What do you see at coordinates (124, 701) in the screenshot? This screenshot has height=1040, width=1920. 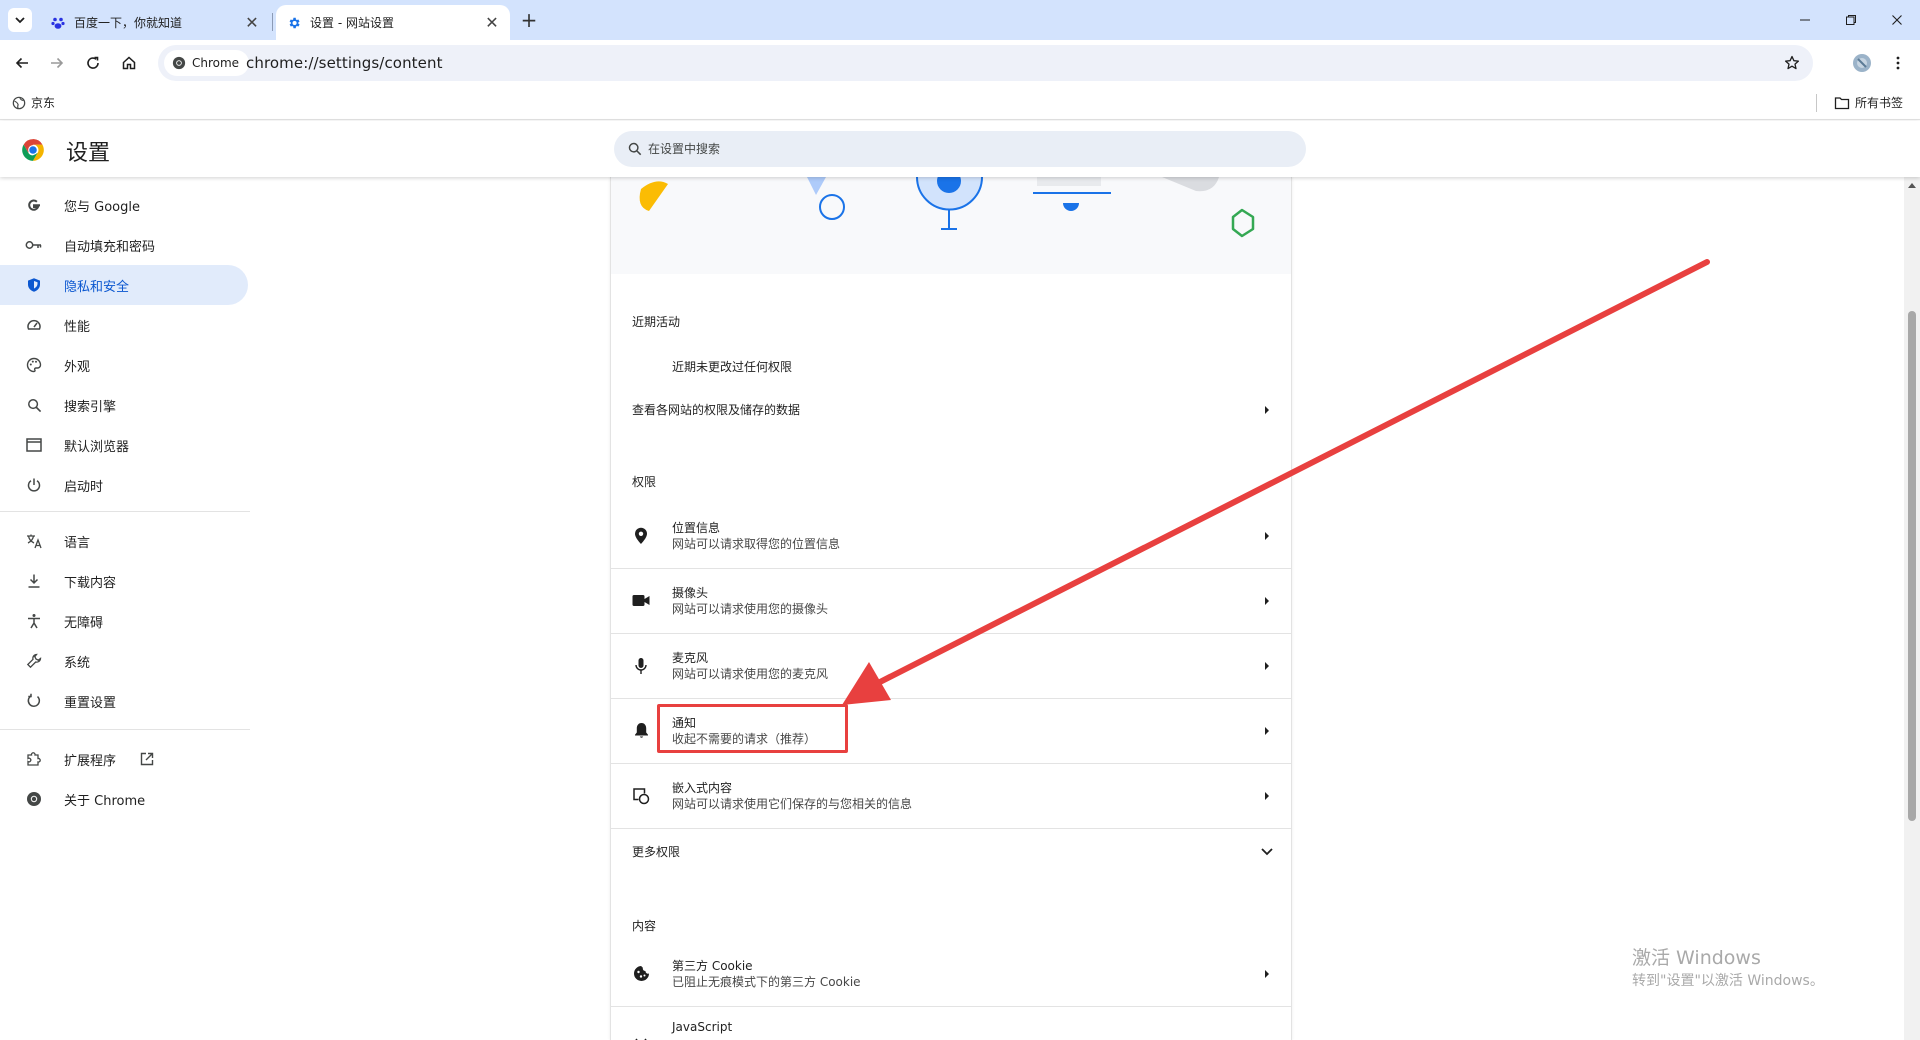 I see `sidebar-item-reset: 重置设置` at bounding box center [124, 701].